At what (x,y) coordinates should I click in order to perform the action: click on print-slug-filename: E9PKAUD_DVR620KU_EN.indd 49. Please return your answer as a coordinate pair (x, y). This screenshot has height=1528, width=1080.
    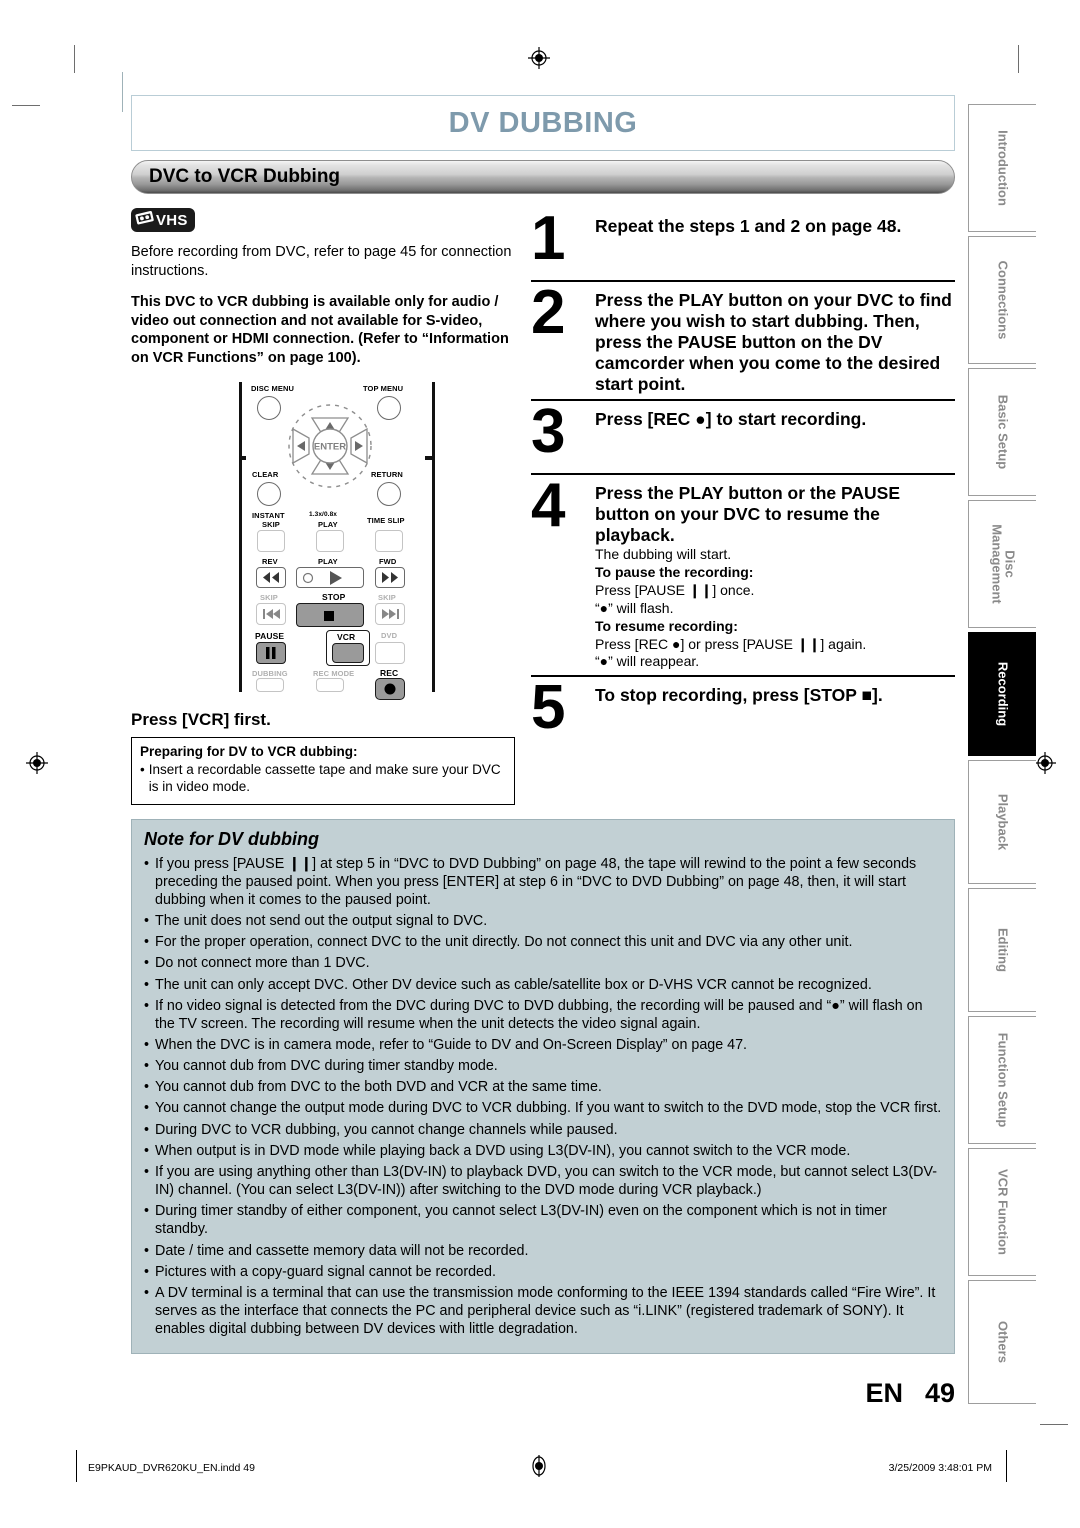
    Looking at the image, I should click on (171, 1468).